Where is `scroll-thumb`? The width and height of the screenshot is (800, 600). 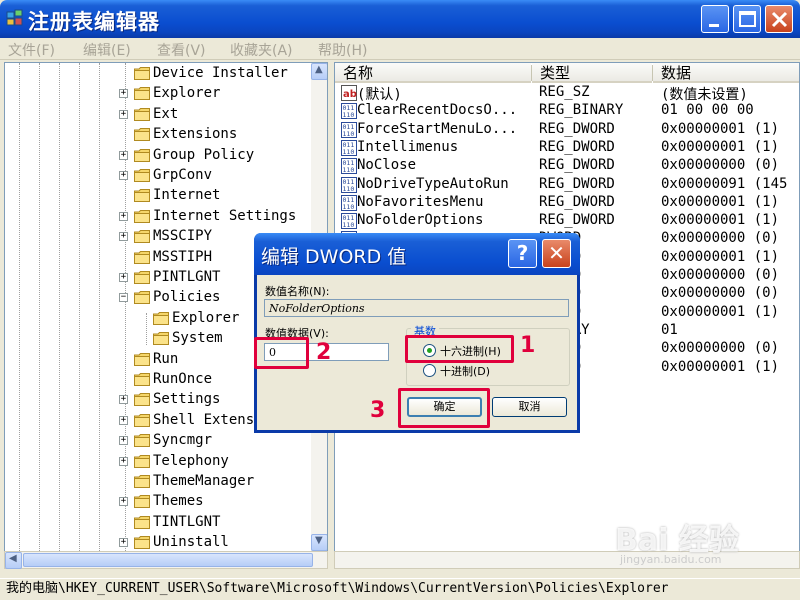 scroll-thumb is located at coordinates (168, 560).